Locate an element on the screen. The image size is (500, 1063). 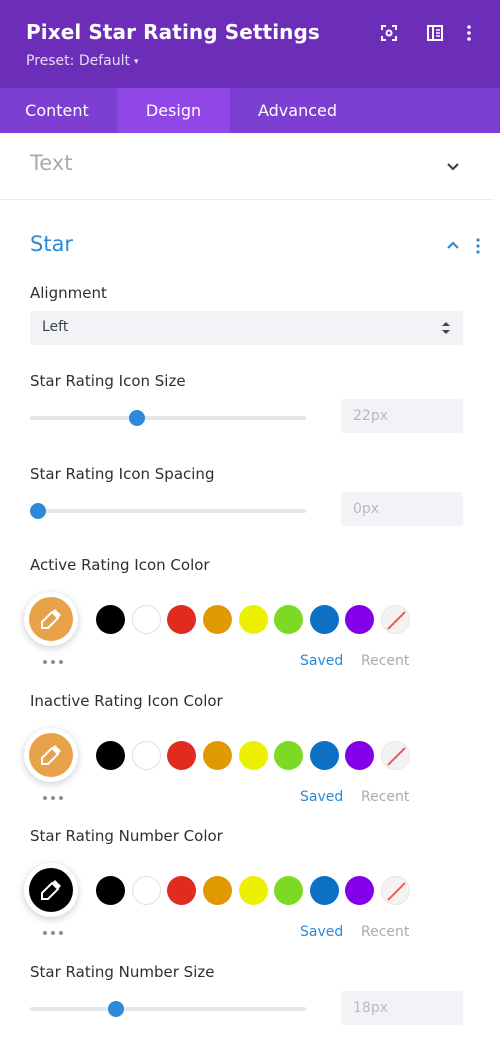
icon-size-label: Star Rating Icon Size is located at coordinates (108, 381).